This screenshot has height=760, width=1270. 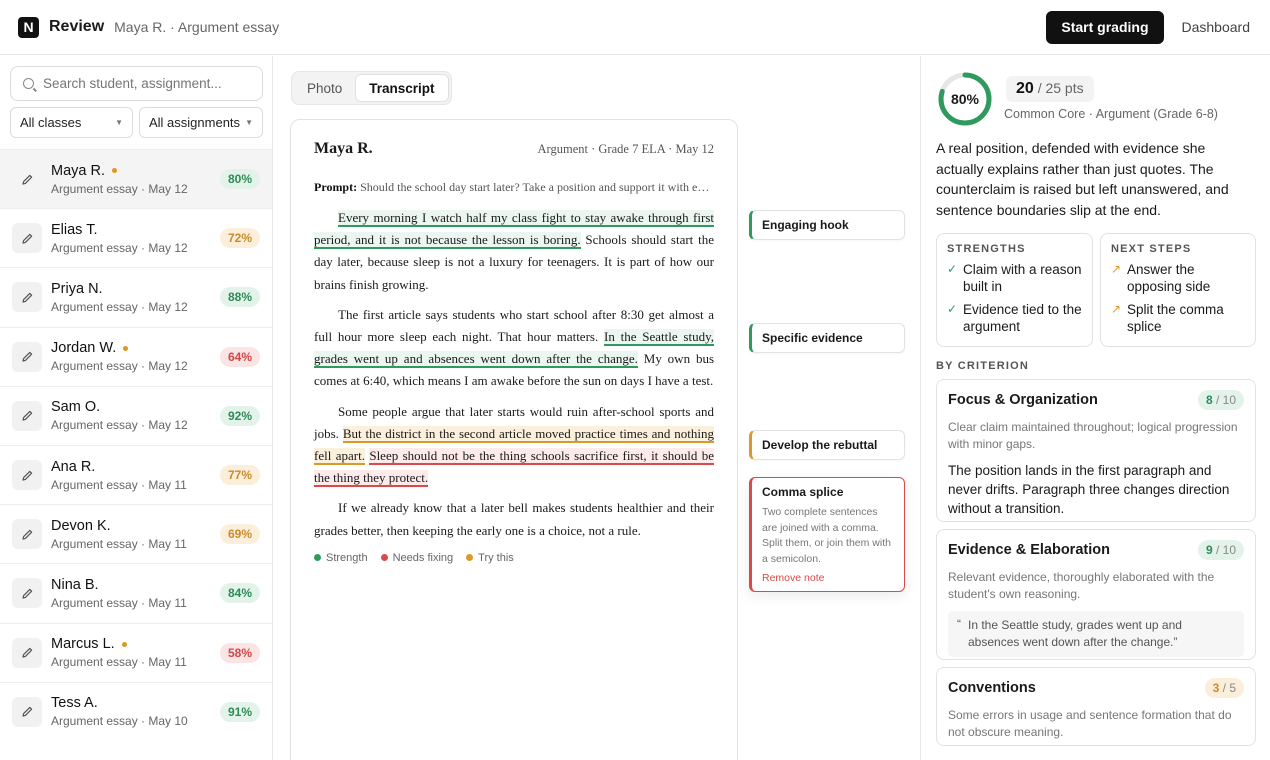 What do you see at coordinates (74, 229) in the screenshot?
I see `student-name: Elias T.` at bounding box center [74, 229].